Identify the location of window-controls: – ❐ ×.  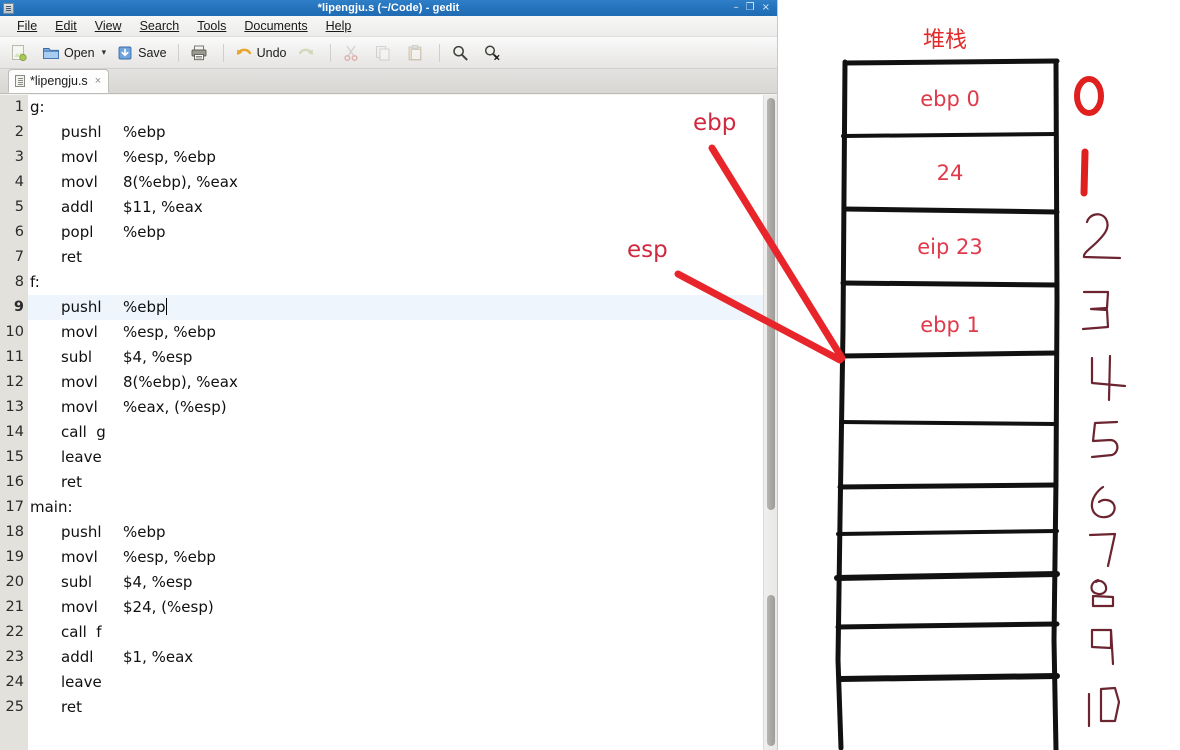
(754, 8).